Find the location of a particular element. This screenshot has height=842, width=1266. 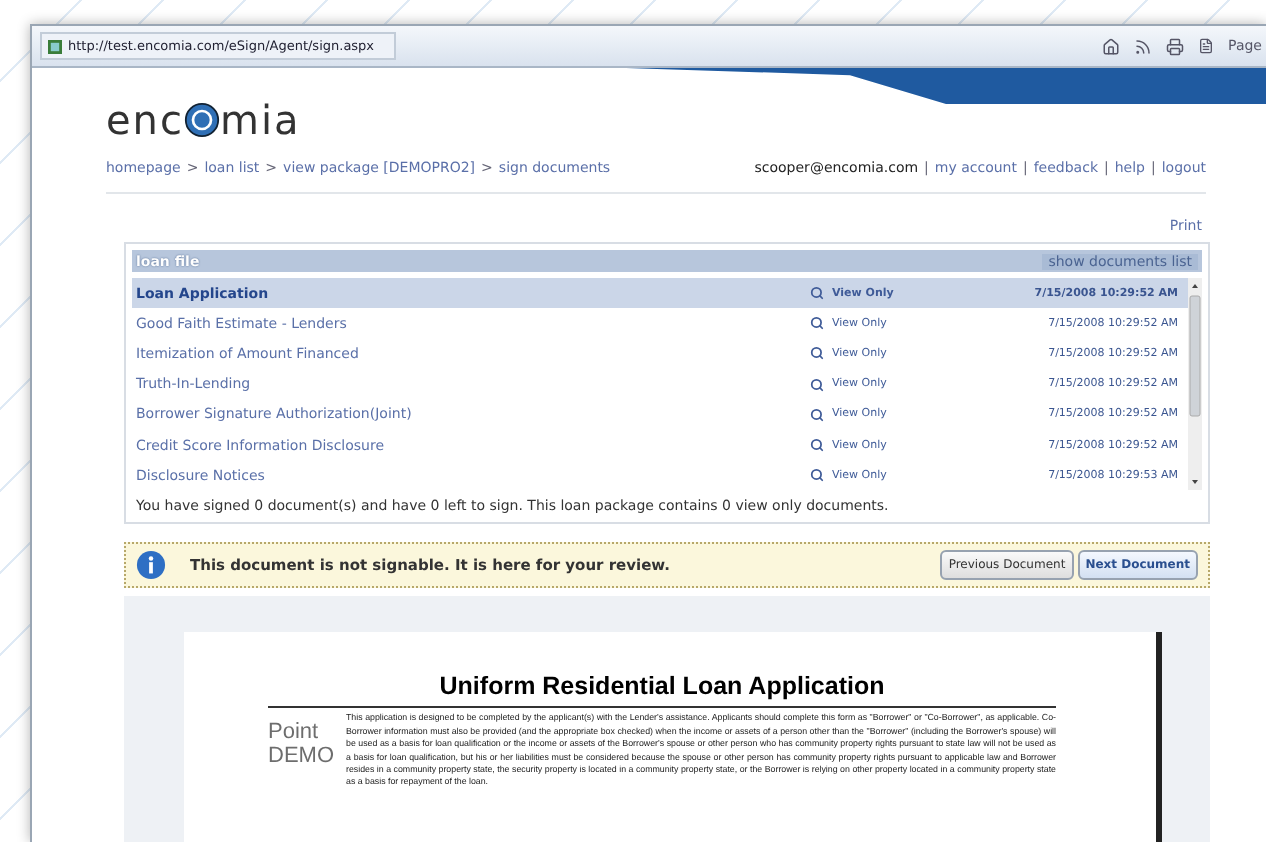

home-icon is located at coordinates (1111, 46).